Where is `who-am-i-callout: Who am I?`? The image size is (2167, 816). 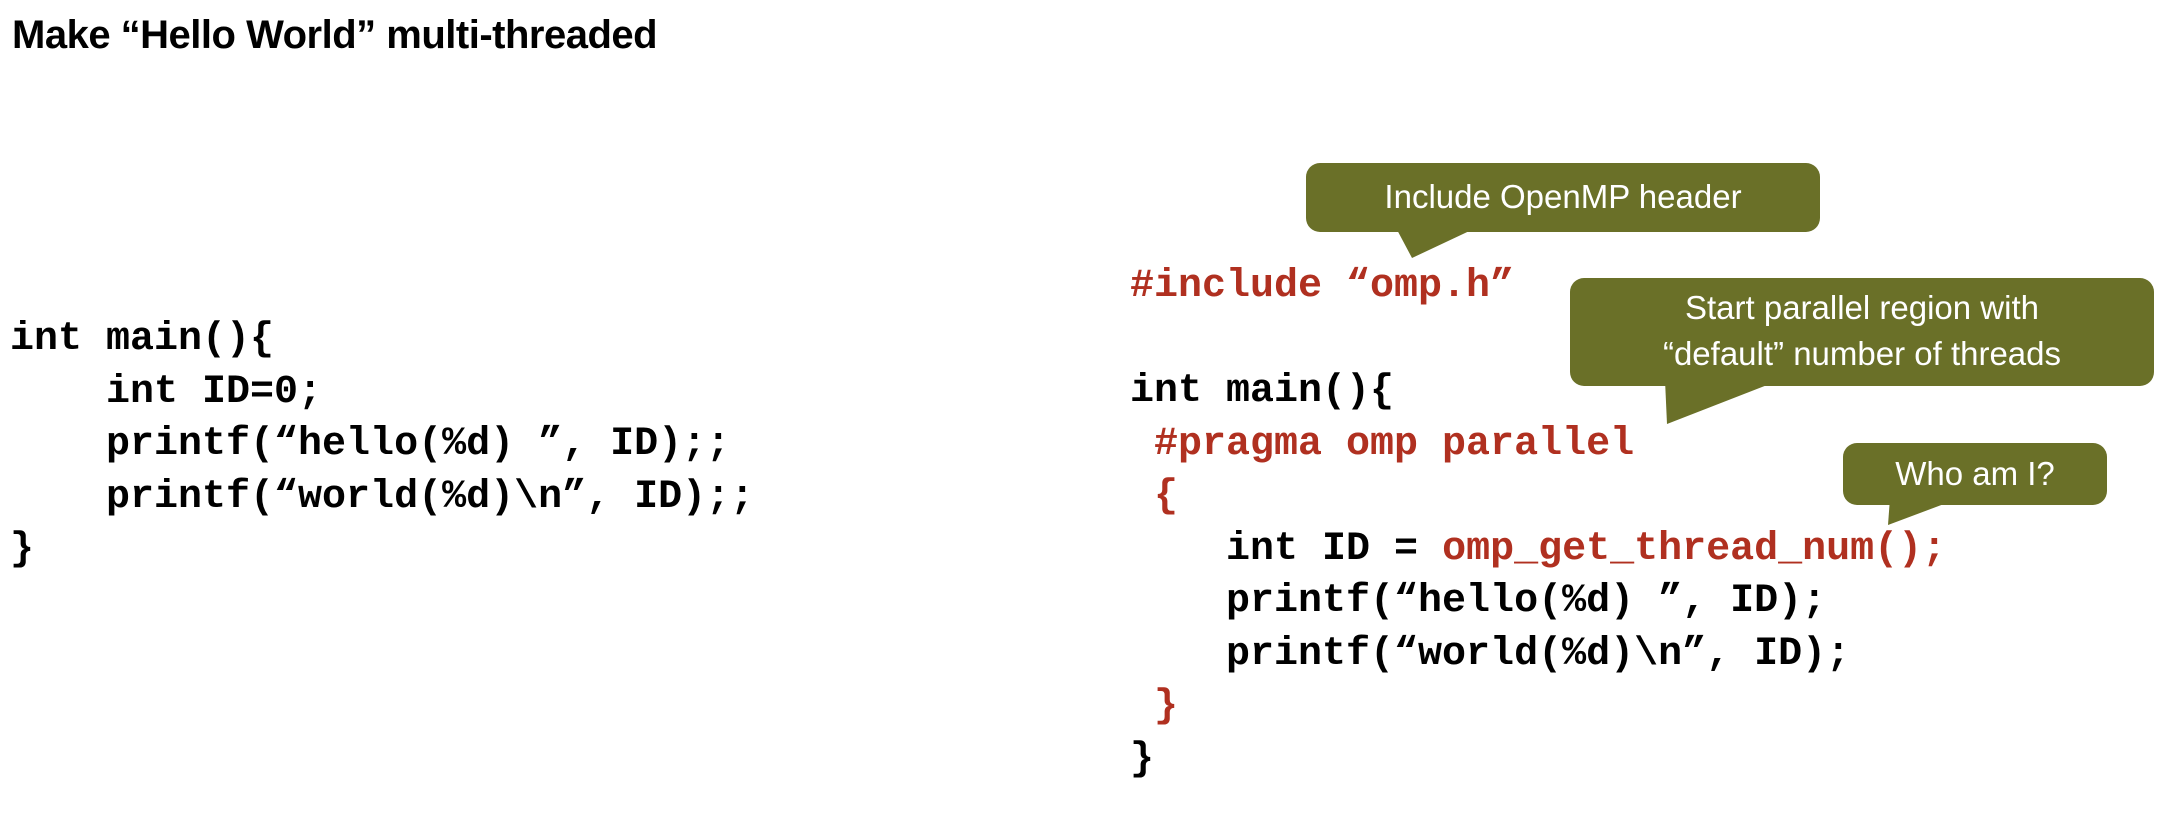 who-am-i-callout: Who am I? is located at coordinates (1975, 474).